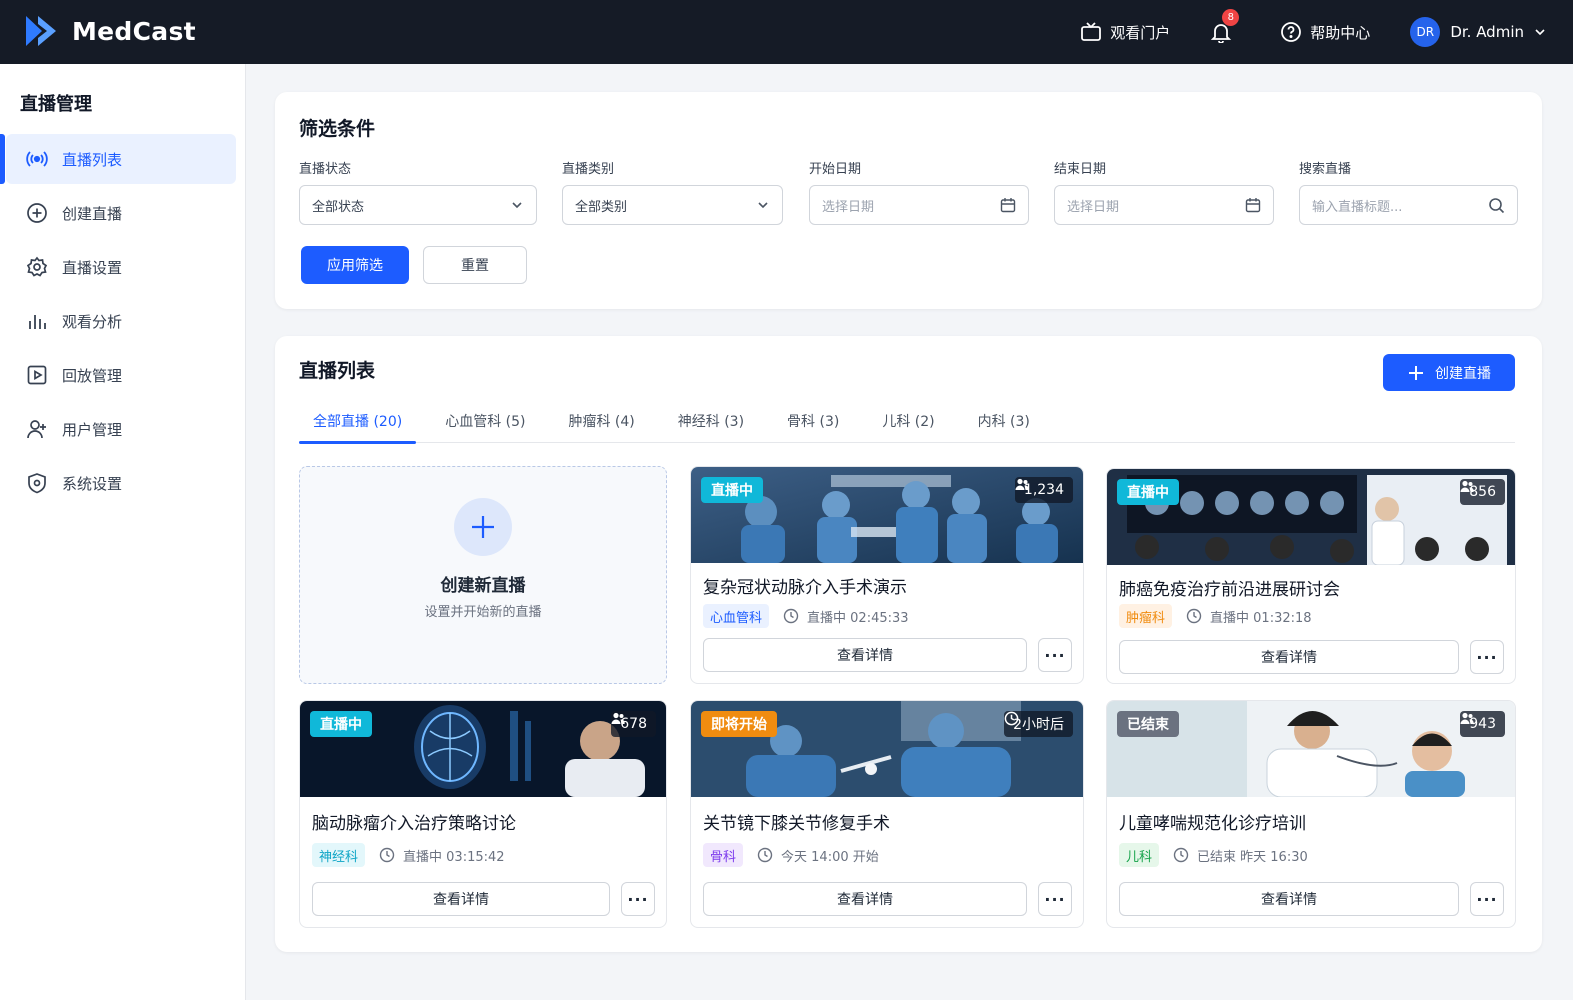 The height and width of the screenshot is (1000, 1573). I want to click on start-date-input: 选择日期, so click(919, 205).